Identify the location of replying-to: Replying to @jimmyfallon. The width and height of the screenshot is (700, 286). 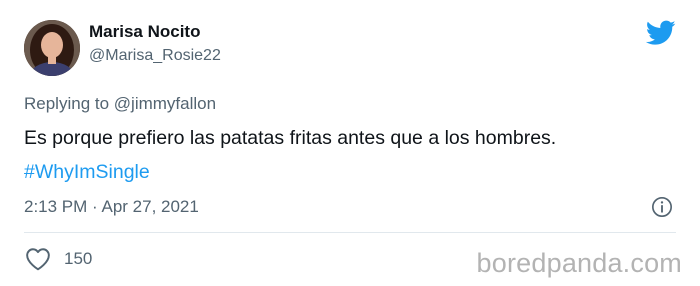
(120, 104).